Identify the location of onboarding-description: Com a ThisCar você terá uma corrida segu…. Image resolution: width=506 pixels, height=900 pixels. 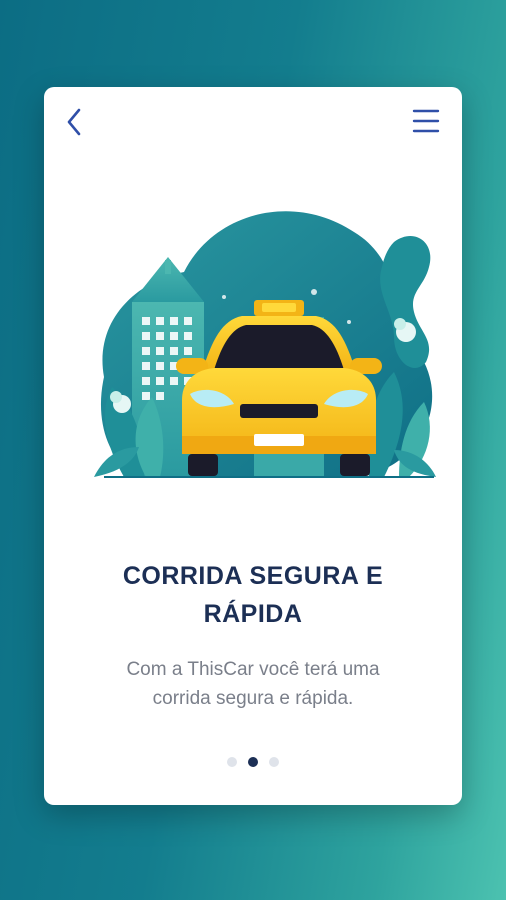
(253, 684).